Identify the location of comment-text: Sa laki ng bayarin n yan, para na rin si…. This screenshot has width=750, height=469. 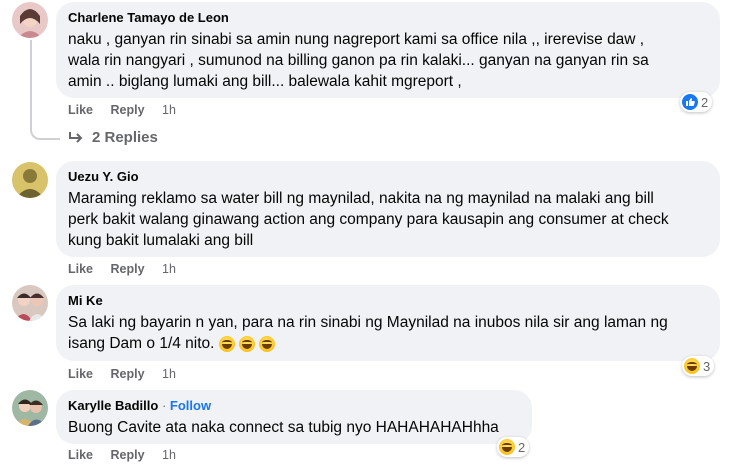
(388, 333).